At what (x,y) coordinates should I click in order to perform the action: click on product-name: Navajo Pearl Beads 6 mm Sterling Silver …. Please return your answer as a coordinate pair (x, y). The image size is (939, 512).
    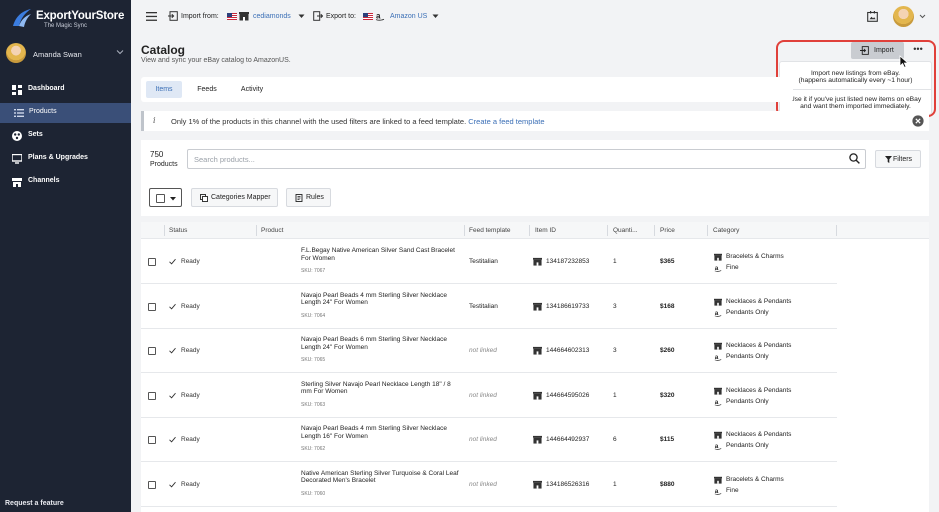
    Looking at the image, I should click on (382, 343).